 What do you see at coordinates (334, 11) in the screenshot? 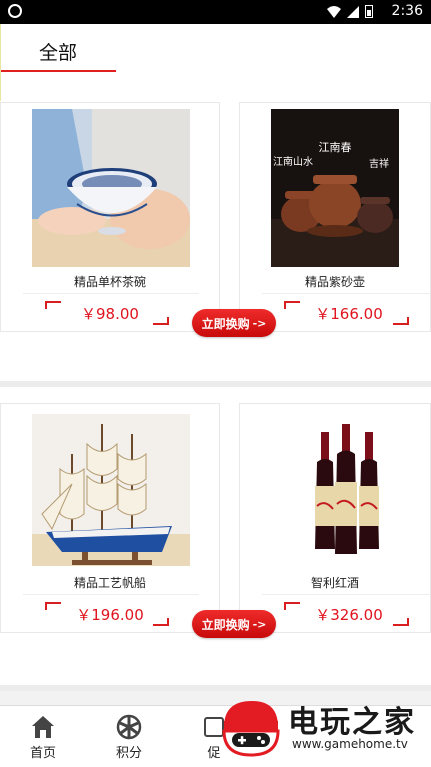
I see `wifi-icon` at bounding box center [334, 11].